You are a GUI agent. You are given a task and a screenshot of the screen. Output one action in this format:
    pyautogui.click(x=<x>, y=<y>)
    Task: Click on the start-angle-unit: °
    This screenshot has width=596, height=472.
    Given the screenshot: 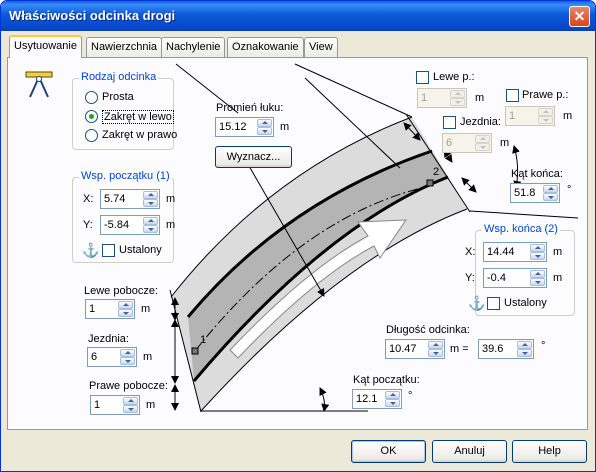 What is the action you would take?
    pyautogui.click(x=410, y=396)
    